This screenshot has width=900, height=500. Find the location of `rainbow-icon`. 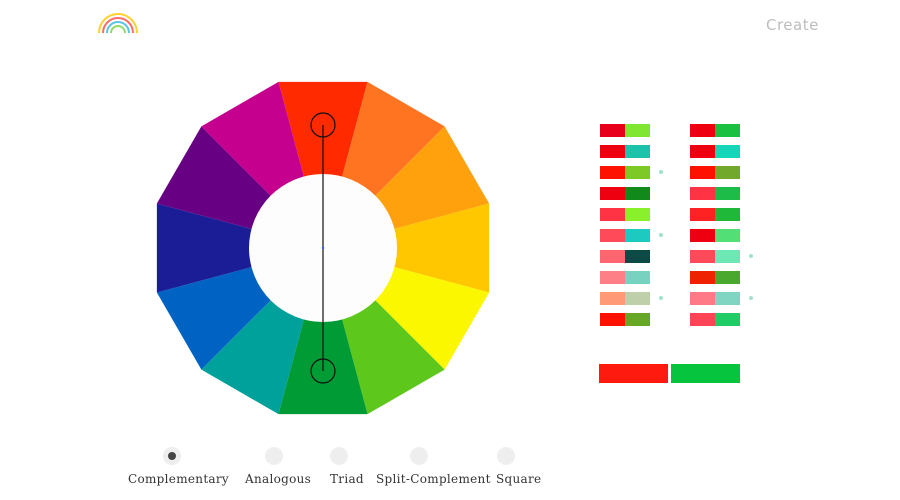

rainbow-icon is located at coordinates (118, 23).